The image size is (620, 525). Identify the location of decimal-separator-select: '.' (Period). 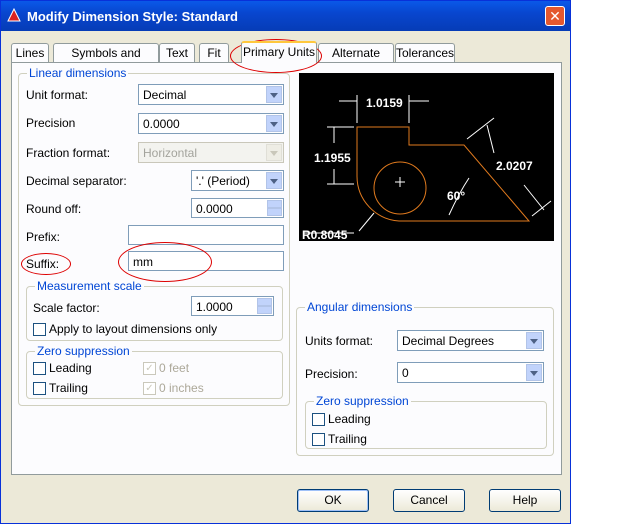
(237, 180).